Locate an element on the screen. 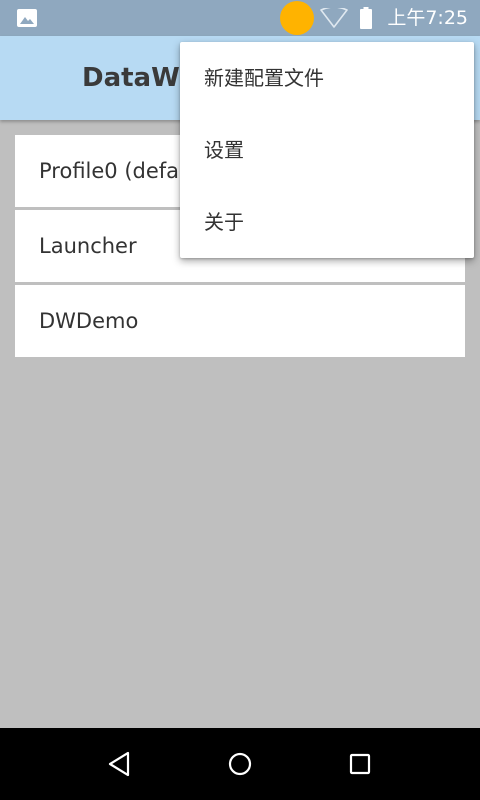 Image resolution: width=480 pixels, height=800 pixels. wifi-icon is located at coordinates (334, 18).